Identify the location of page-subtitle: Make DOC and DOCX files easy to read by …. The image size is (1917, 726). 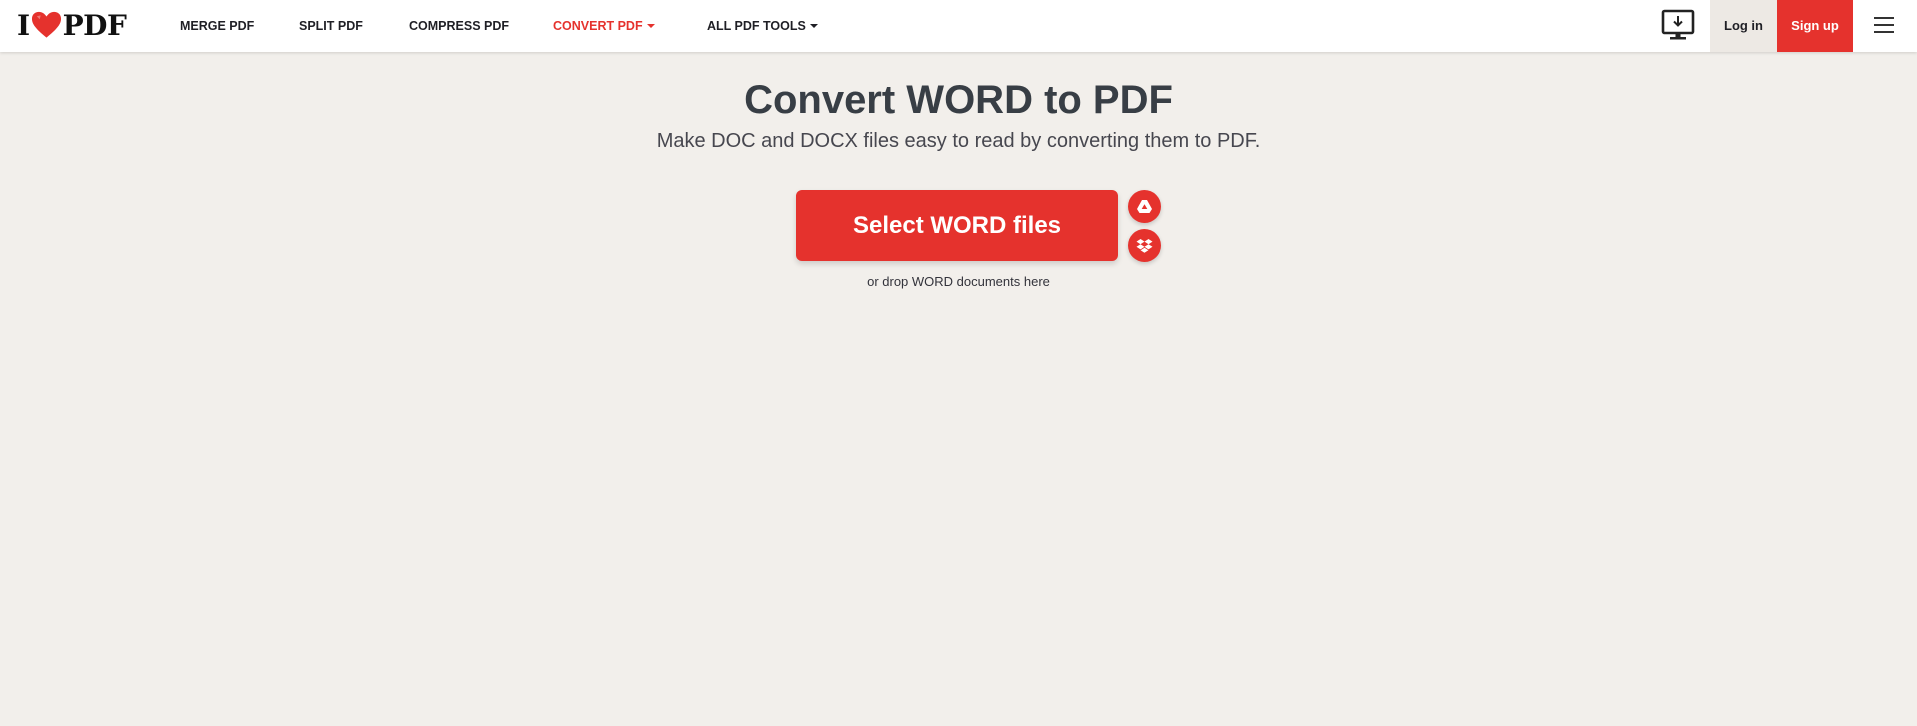
(958, 141).